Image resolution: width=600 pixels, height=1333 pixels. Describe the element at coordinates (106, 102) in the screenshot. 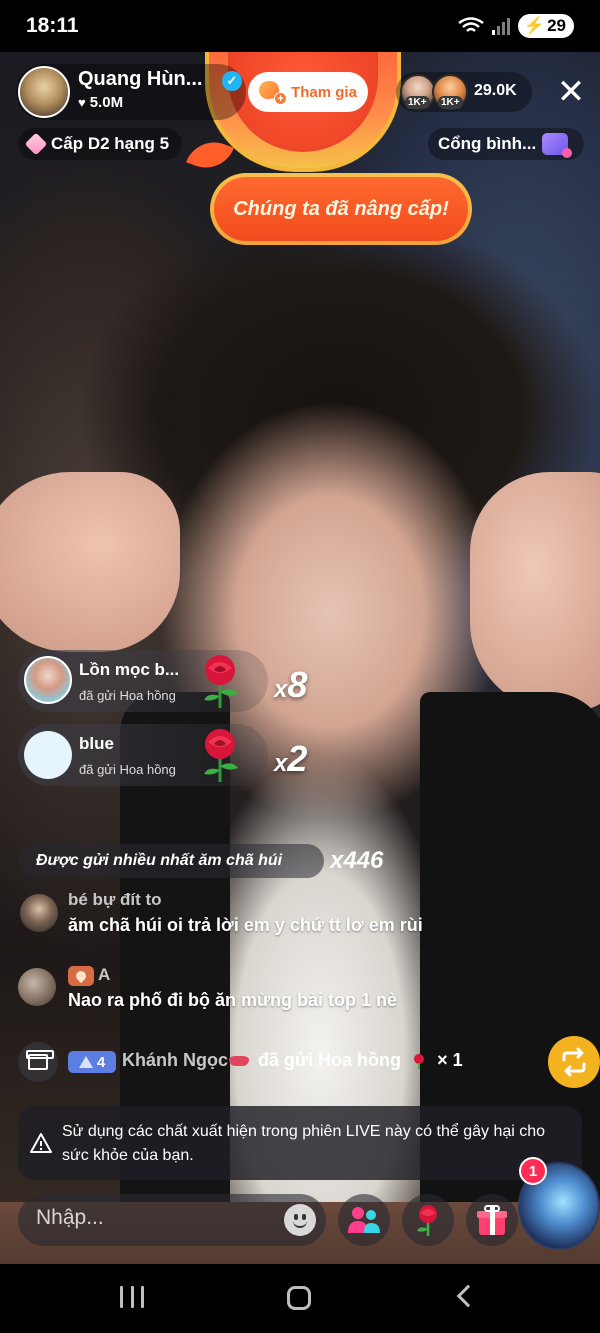

I see `host-likes-count: 5.0M` at that location.